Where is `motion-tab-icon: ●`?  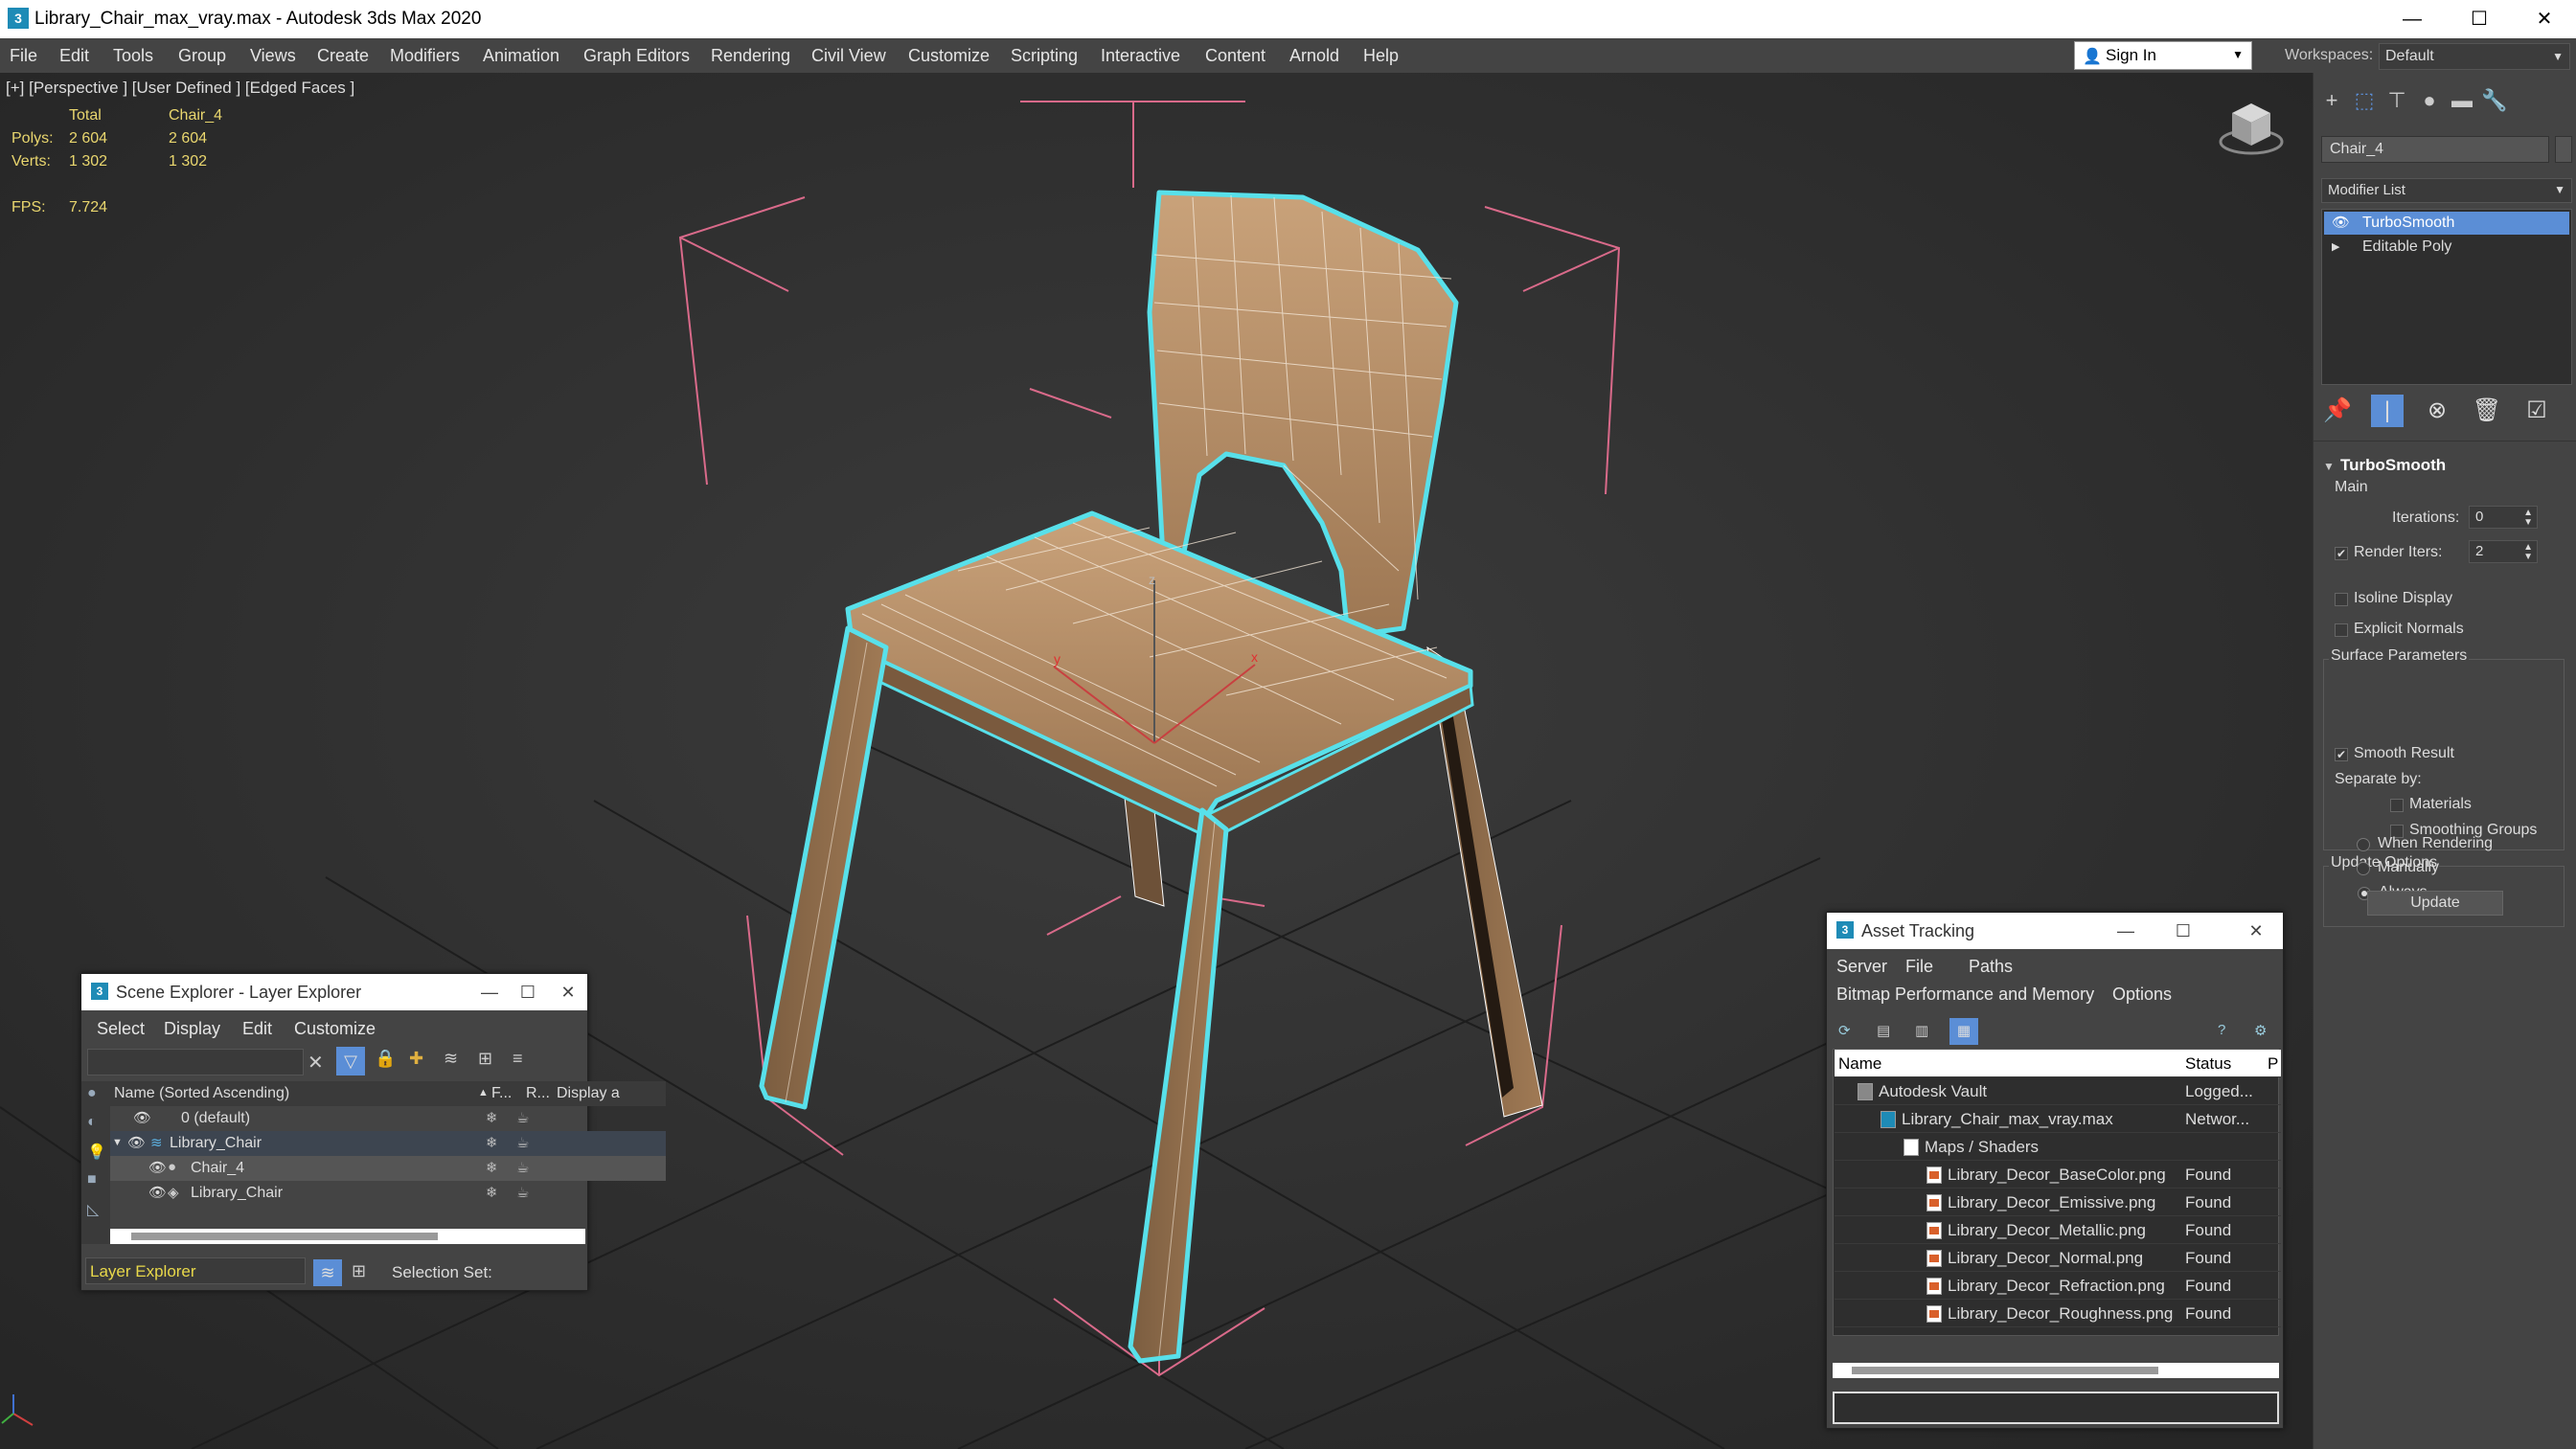 motion-tab-icon: ● is located at coordinates (2429, 102).